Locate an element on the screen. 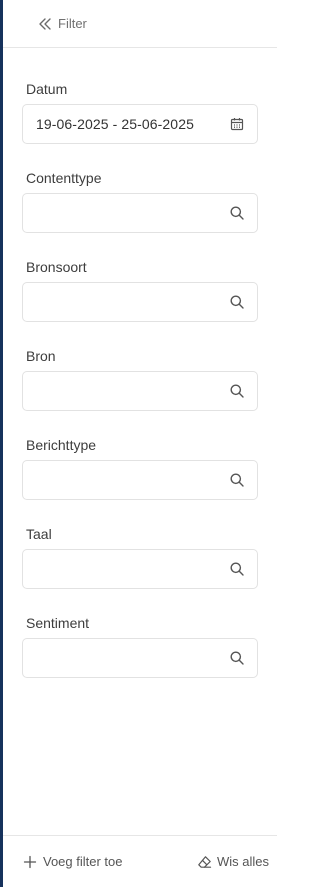  filter-berichttype: Berichttype is located at coordinates (140, 468).